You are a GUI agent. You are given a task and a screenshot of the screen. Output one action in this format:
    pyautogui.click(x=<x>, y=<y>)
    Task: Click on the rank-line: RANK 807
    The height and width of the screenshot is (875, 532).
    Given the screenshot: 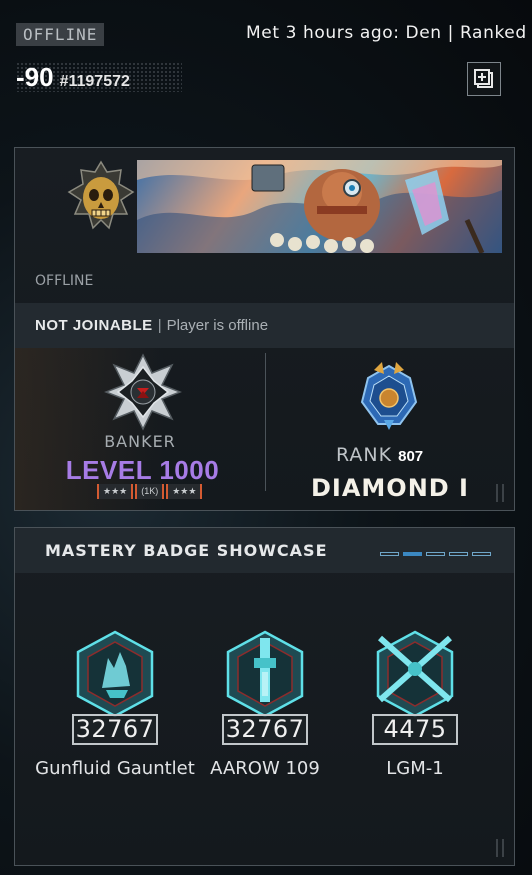 What is the action you would take?
    pyautogui.click(x=379, y=455)
    